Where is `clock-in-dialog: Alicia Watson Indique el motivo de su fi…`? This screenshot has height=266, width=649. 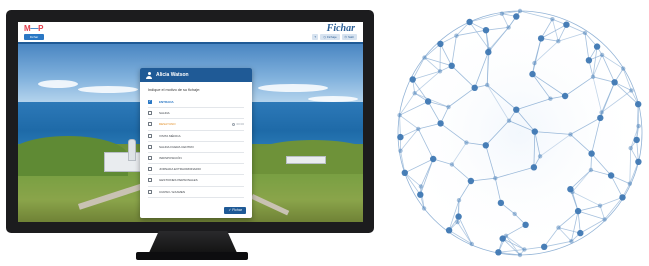 clock-in-dialog: Alicia Watson Indique el motivo de su fi… is located at coordinates (196, 143).